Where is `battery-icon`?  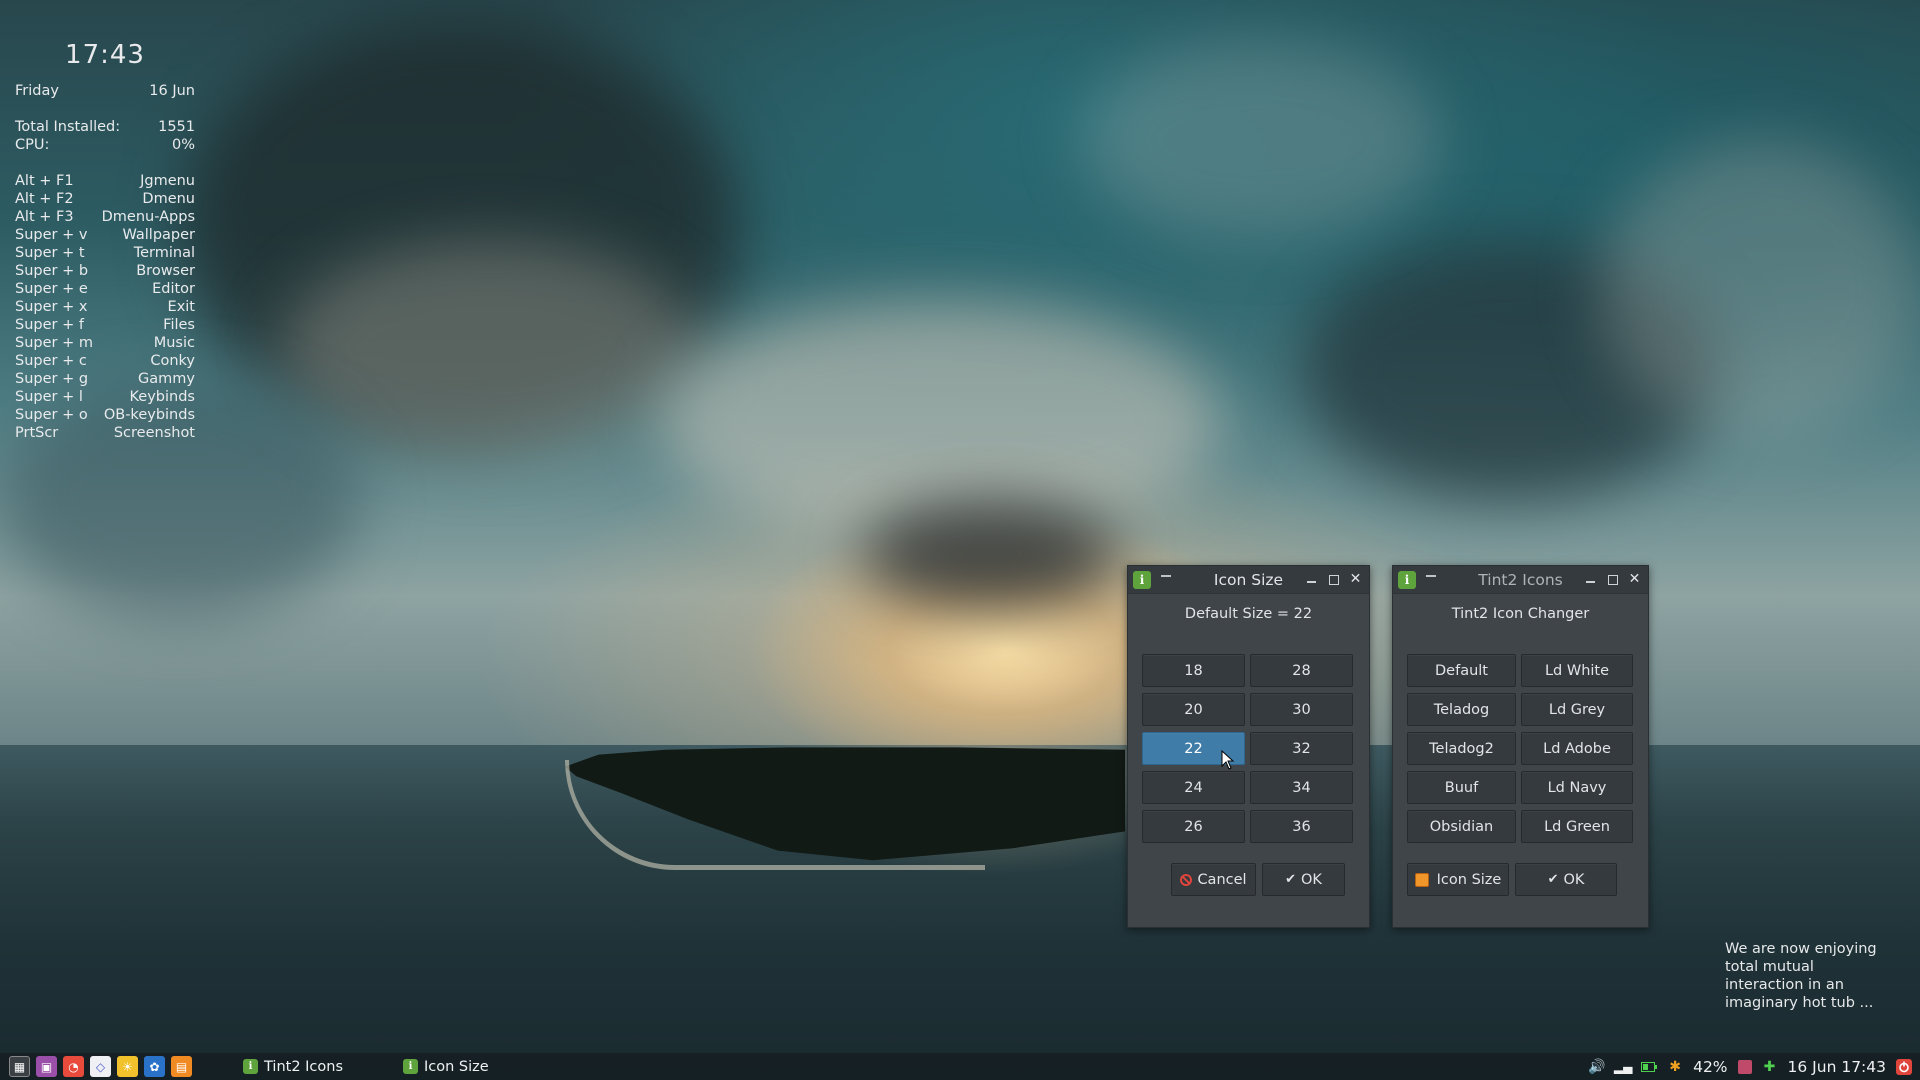
battery-icon is located at coordinates (1649, 1067).